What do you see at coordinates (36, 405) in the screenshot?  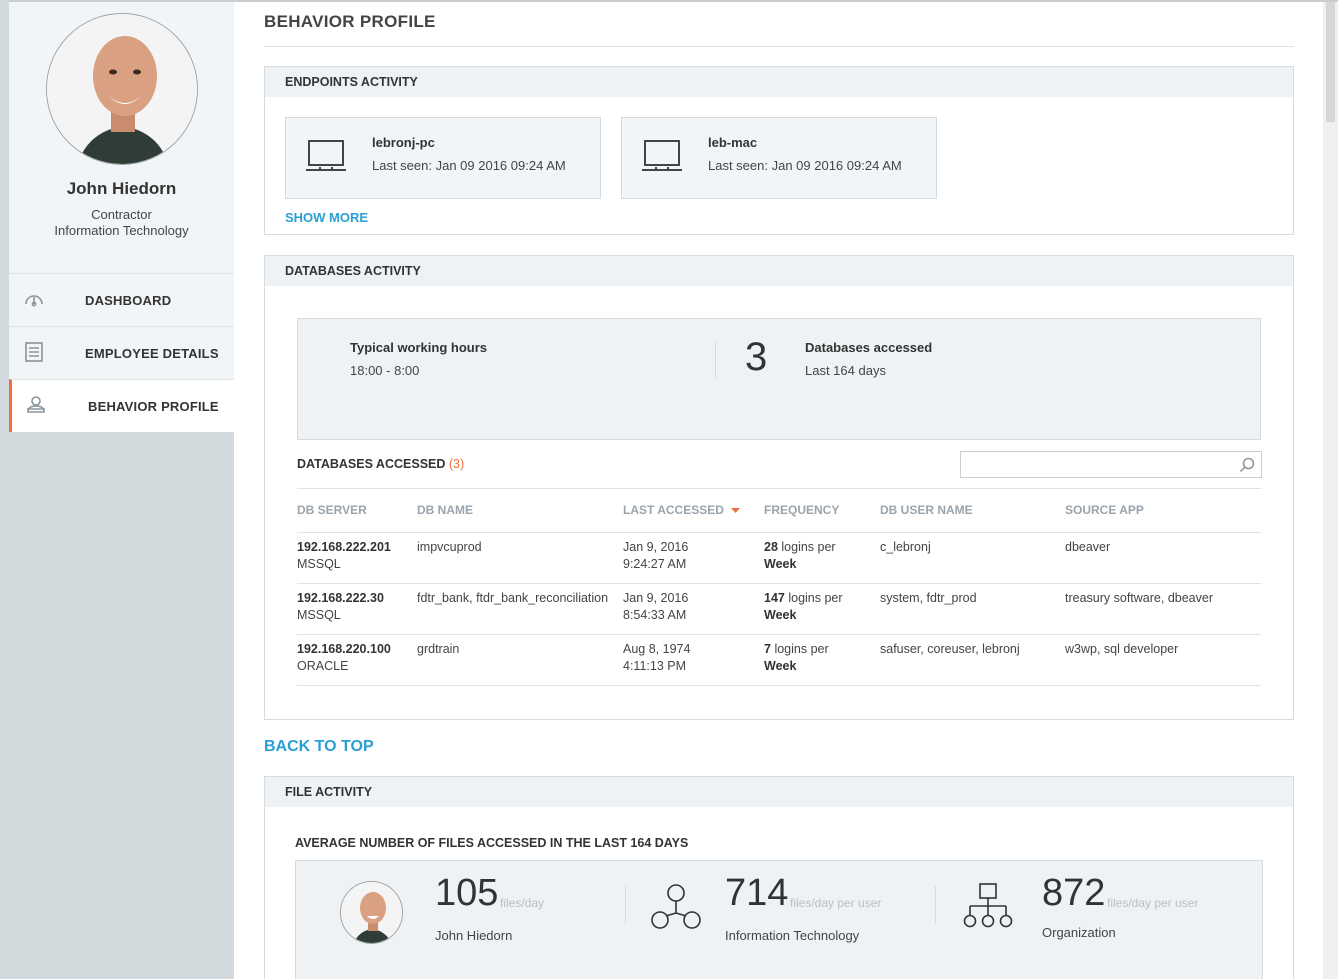 I see `profile-icon` at bounding box center [36, 405].